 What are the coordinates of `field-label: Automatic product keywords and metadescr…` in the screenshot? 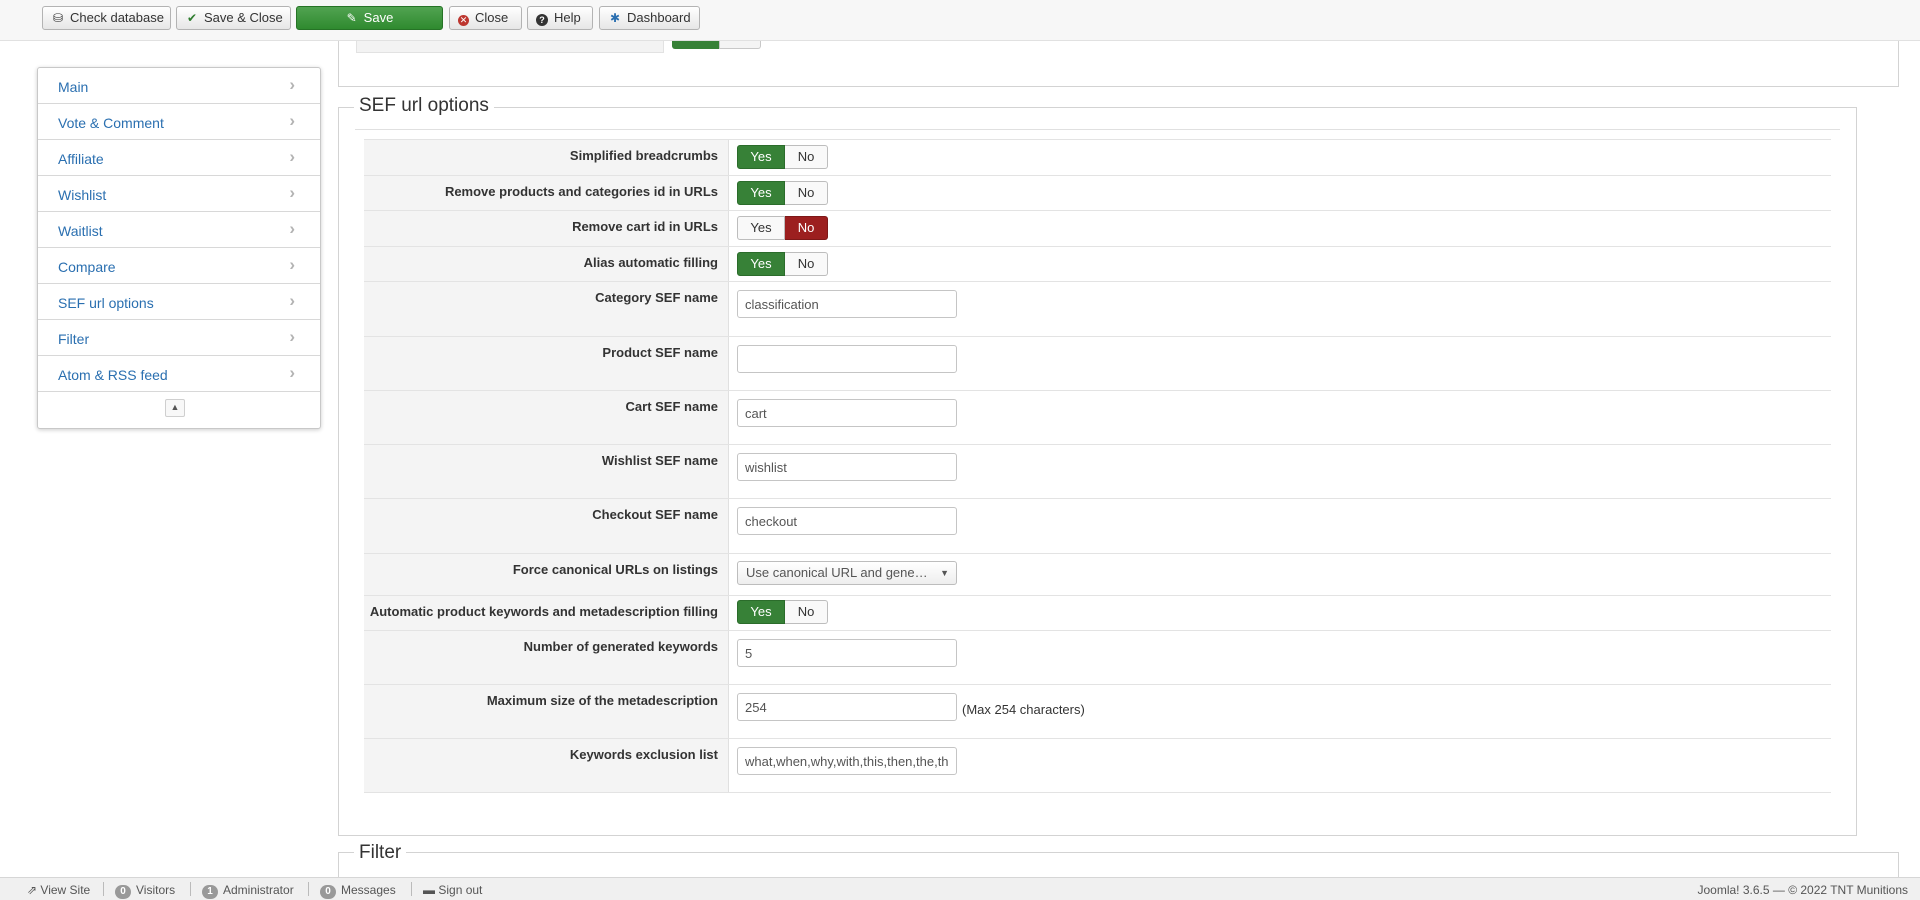 It's located at (543, 611).